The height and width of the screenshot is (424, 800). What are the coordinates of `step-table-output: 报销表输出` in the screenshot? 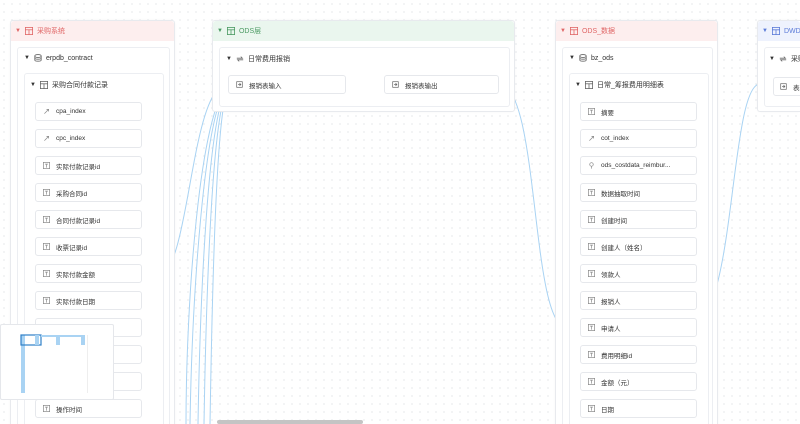 It's located at (441, 84).